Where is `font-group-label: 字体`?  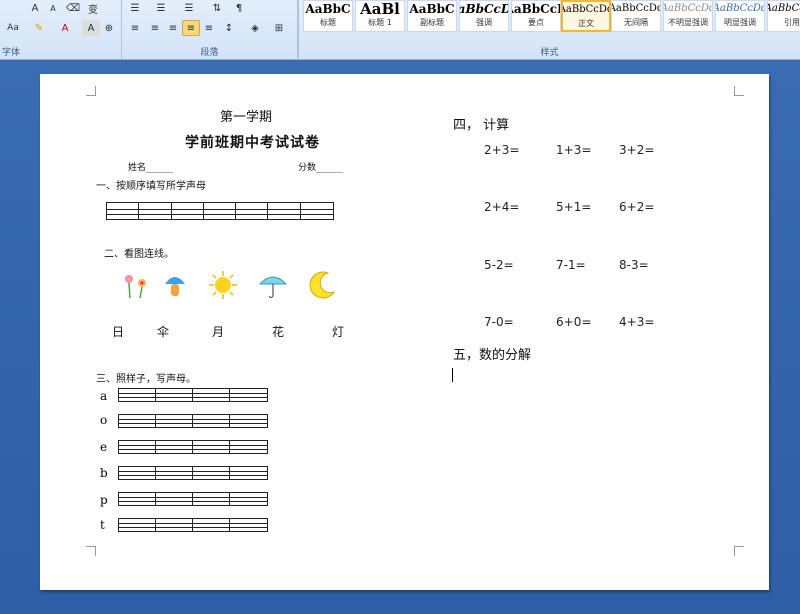 font-group-label: 字体 is located at coordinates (11, 53).